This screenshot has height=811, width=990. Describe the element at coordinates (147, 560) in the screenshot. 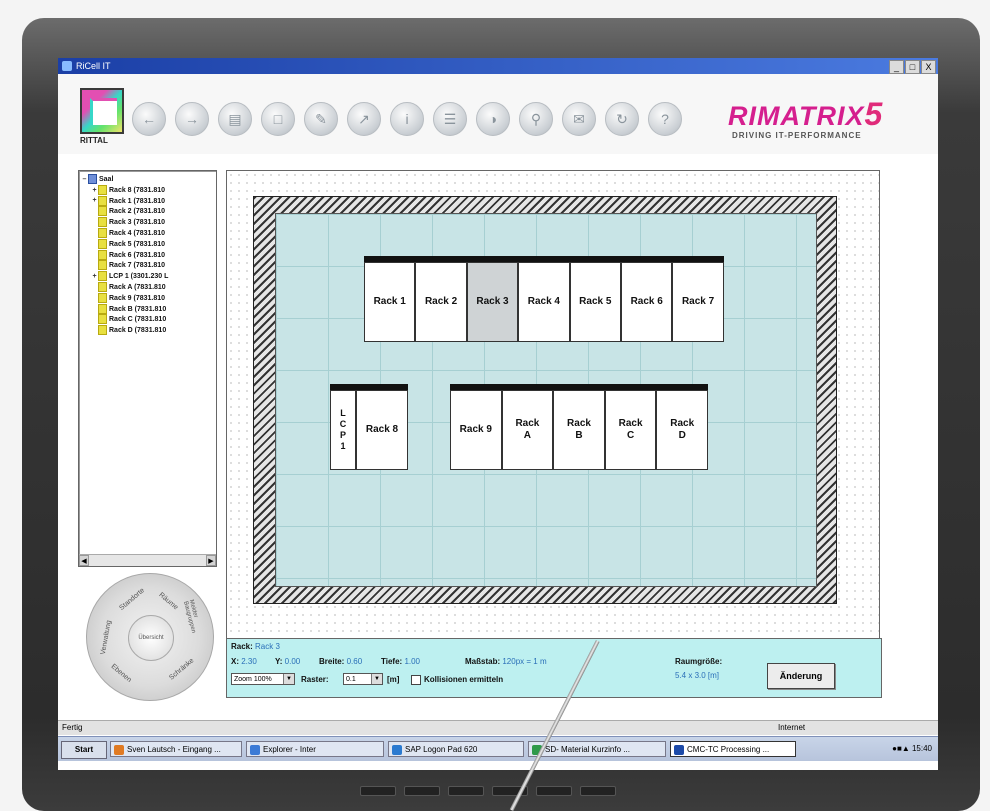

I see `horizontal-scrollbar: ◀ ▶` at that location.